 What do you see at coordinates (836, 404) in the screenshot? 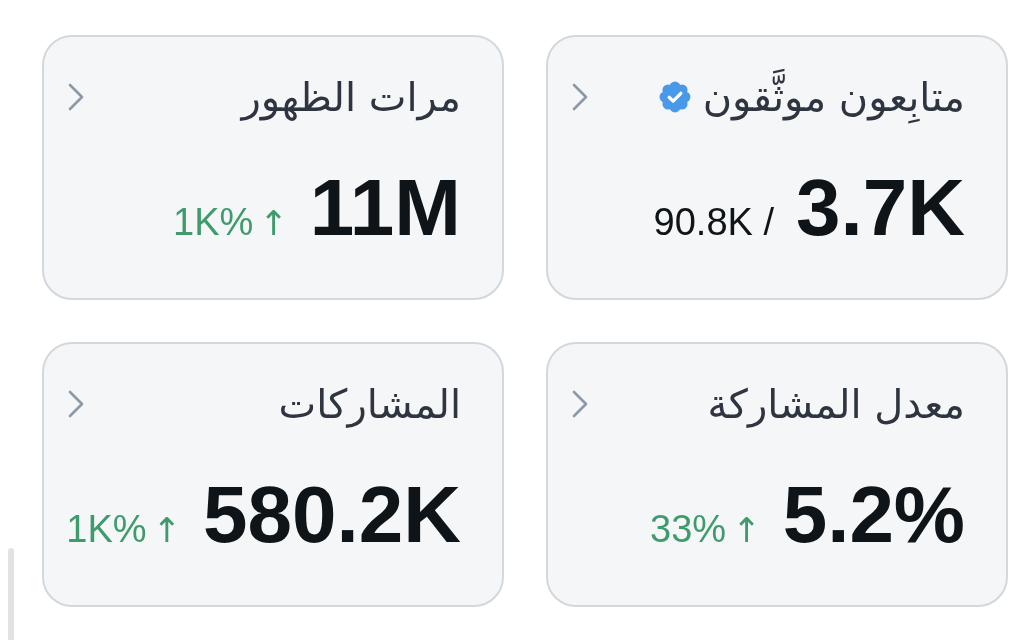
I see `card-title: معدل المشاركة` at bounding box center [836, 404].